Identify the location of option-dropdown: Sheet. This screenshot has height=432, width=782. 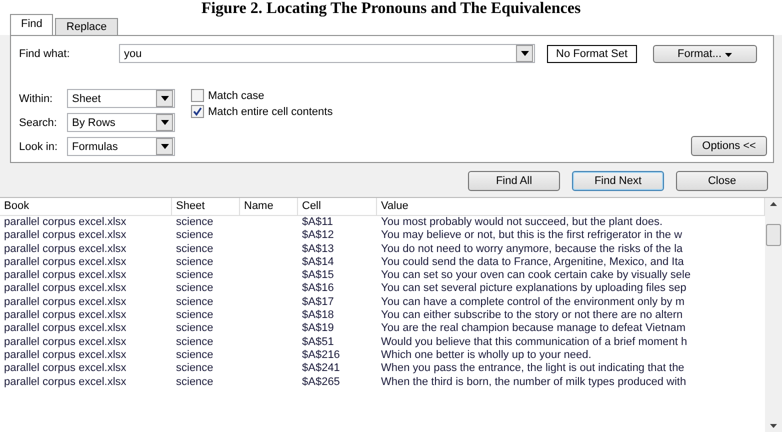
(121, 98).